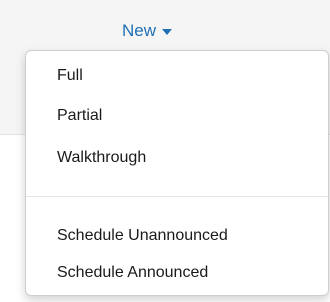  I want to click on new-label: New, so click(139, 30).